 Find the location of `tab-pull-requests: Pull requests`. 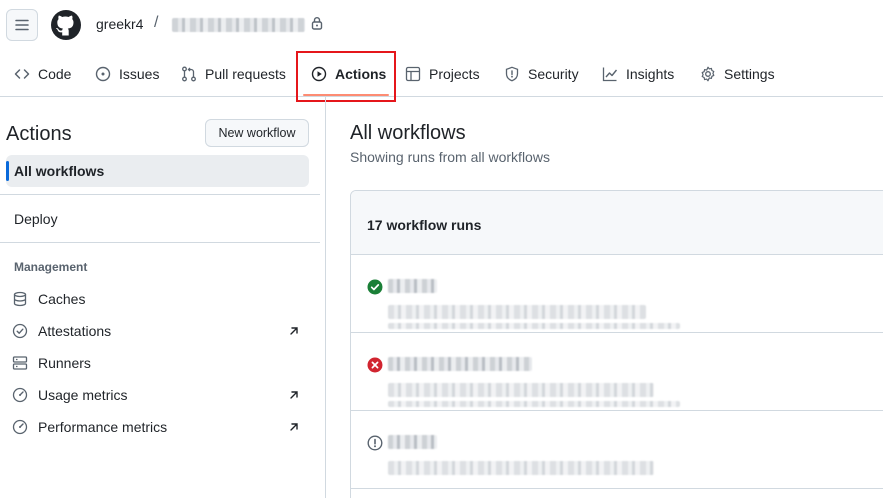

tab-pull-requests: Pull requests is located at coordinates (233, 73).